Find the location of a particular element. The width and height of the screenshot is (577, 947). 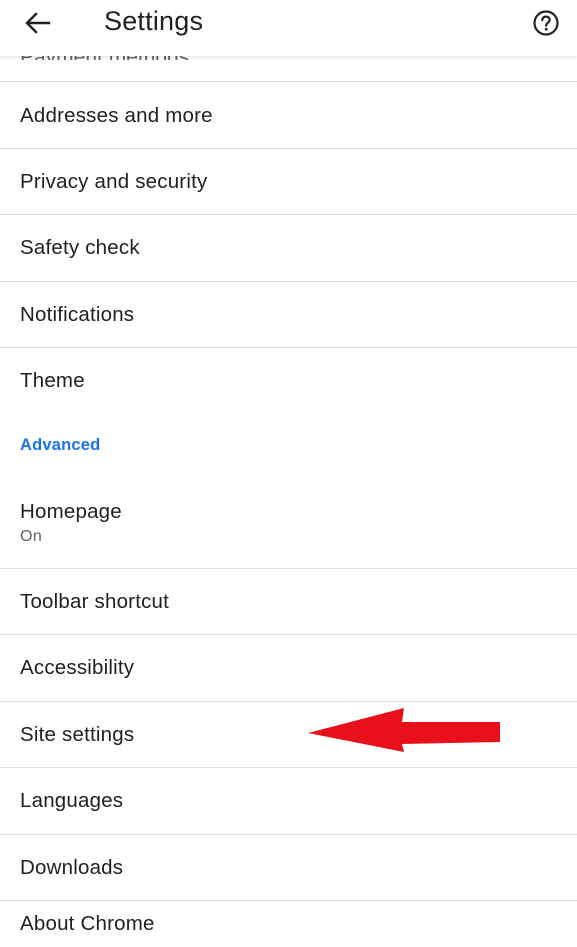

help-circle-icon is located at coordinates (546, 23).